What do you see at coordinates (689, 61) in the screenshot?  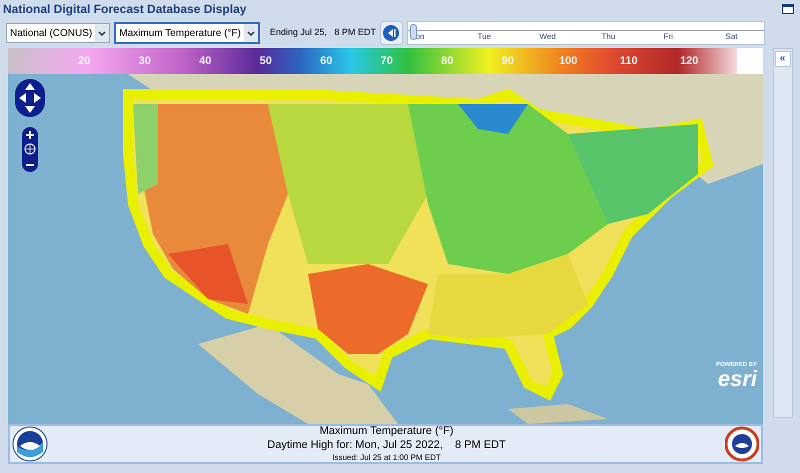 I see `legend-label: 120` at bounding box center [689, 61].